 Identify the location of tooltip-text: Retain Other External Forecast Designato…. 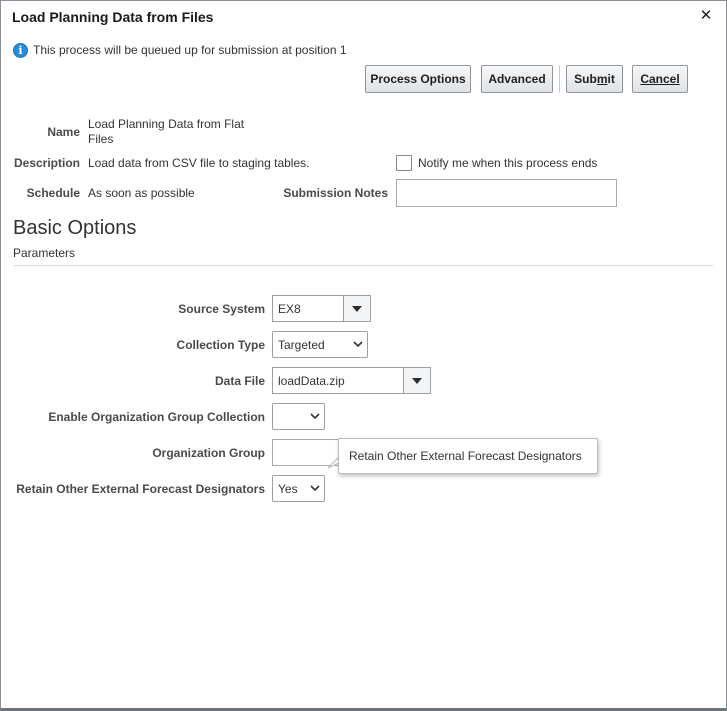
(465, 456).